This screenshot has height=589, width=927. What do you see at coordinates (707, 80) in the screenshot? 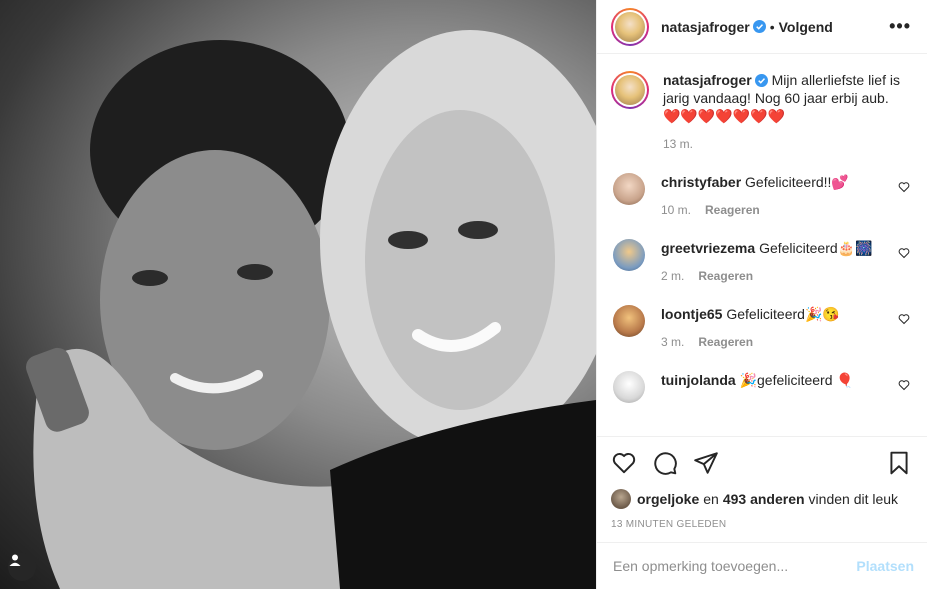
I see `caption-author-username: natasjafroger` at bounding box center [707, 80].